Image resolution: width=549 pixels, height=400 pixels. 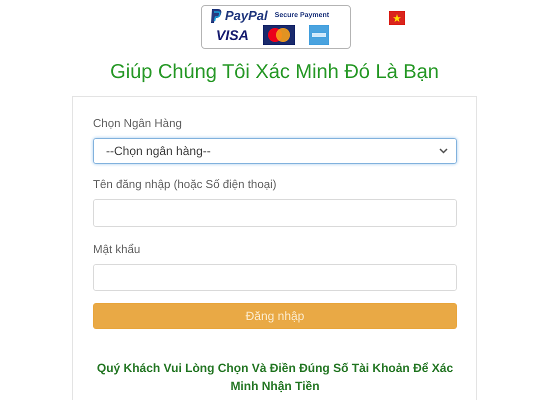 What do you see at coordinates (137, 124) in the screenshot?
I see `field-label: Chọn Ngân Hàng` at bounding box center [137, 124].